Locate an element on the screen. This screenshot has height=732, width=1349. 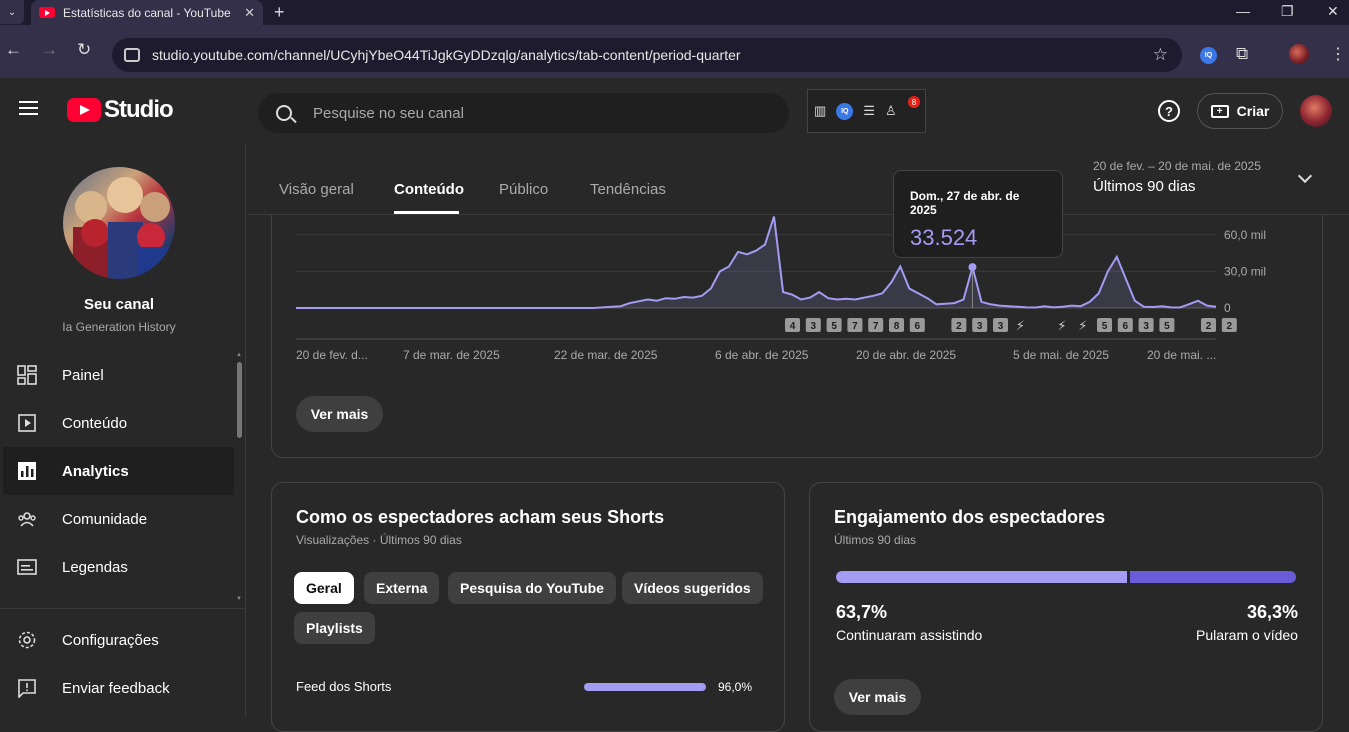
browser-tab: Estatísticas do canal - YouTube ✕ is located at coordinates (147, 12).